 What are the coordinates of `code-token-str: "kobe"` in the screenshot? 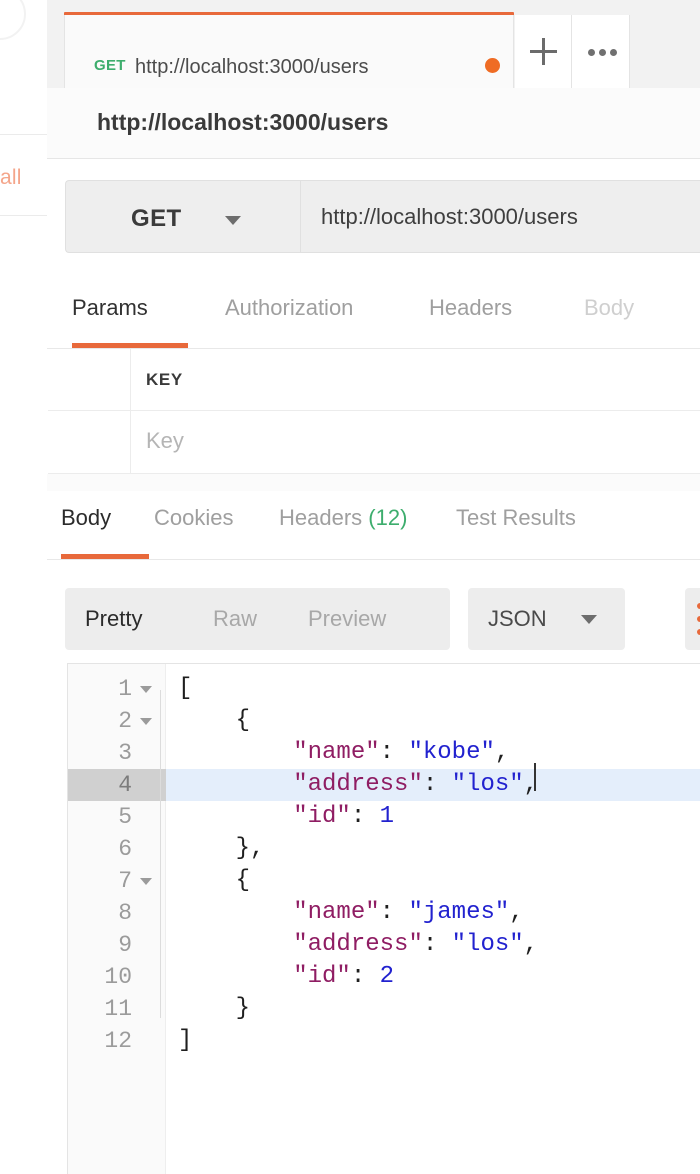 It's located at (451, 752).